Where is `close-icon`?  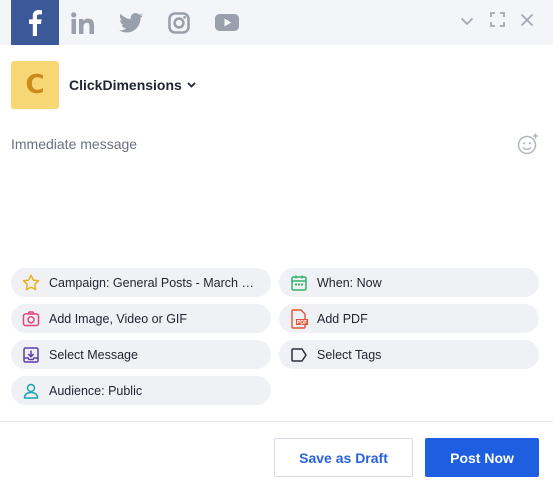
close-icon is located at coordinates (527, 22).